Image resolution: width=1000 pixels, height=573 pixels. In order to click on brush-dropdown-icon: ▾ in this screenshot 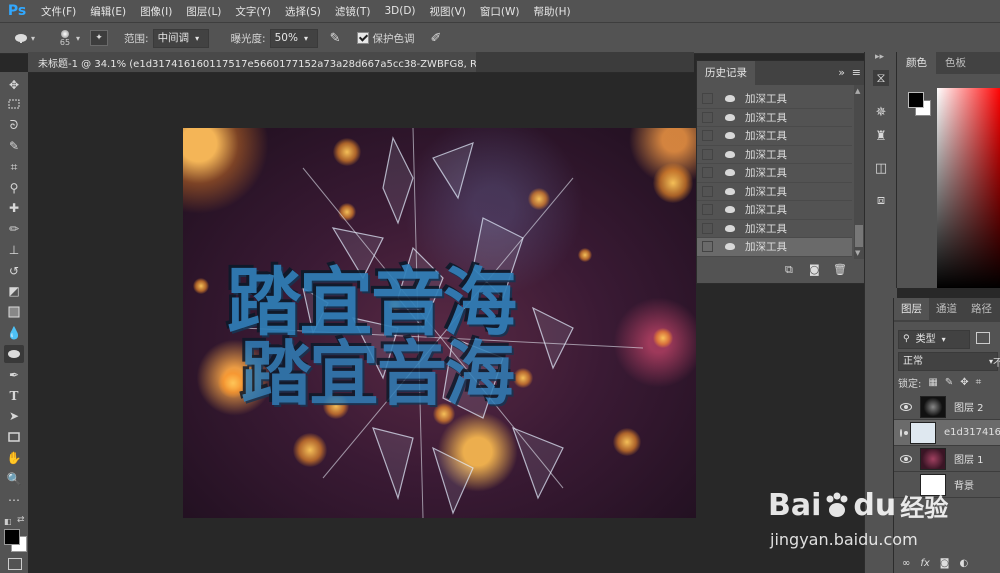, I will do `click(78, 38)`.